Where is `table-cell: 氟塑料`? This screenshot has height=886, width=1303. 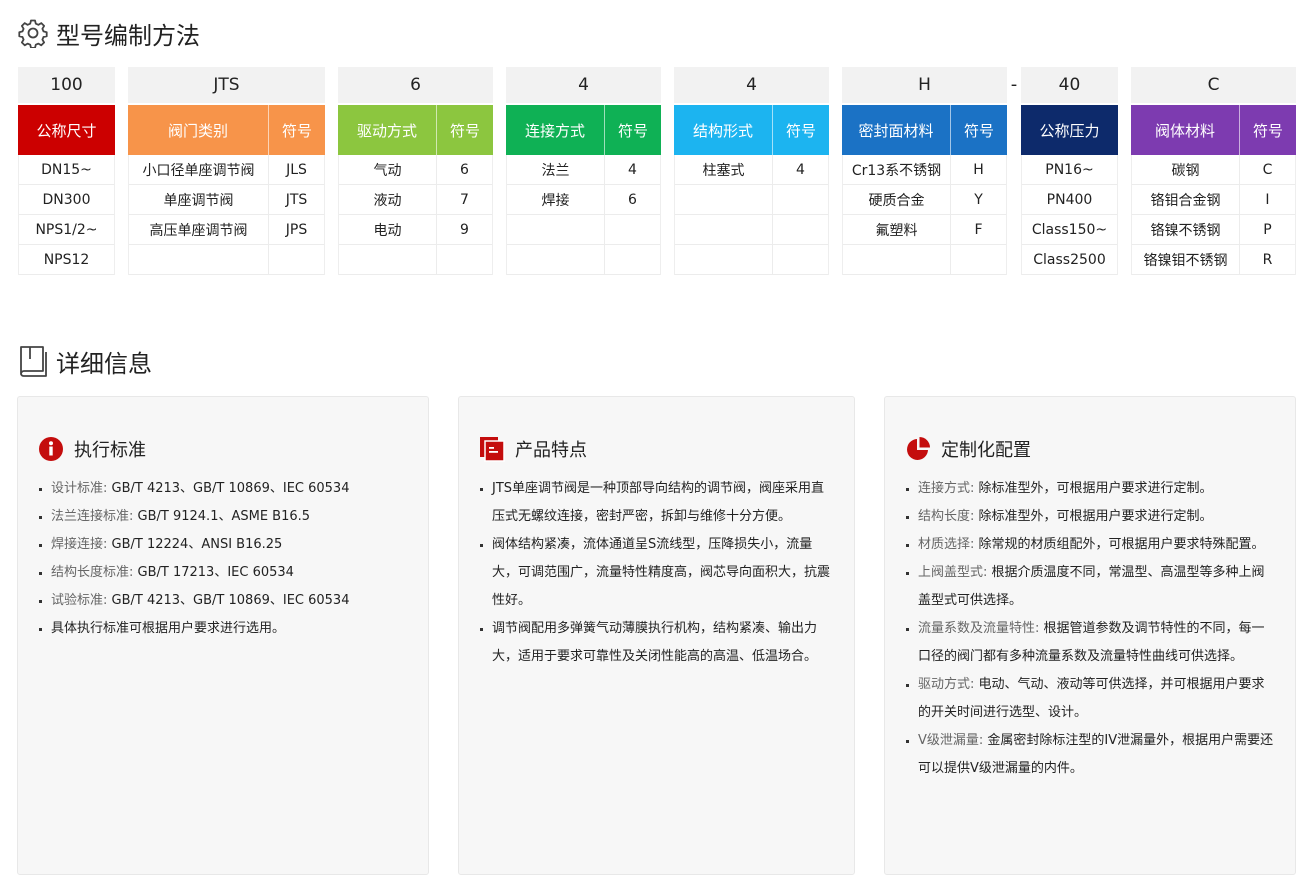
table-cell: 氟塑料 is located at coordinates (896, 230).